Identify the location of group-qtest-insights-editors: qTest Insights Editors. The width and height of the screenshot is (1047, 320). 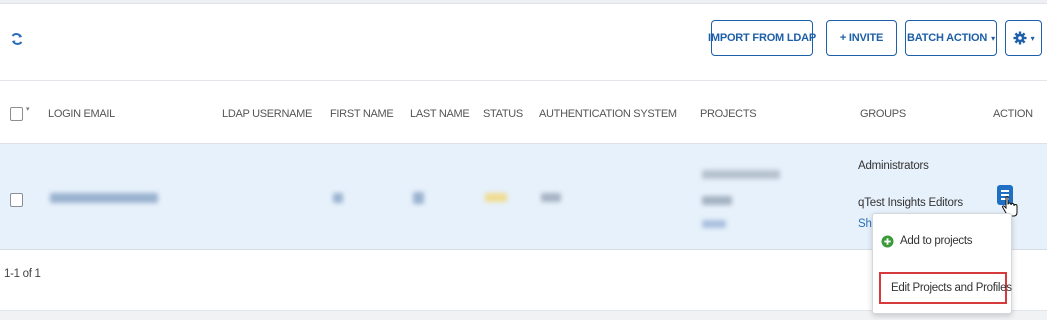
(910, 203).